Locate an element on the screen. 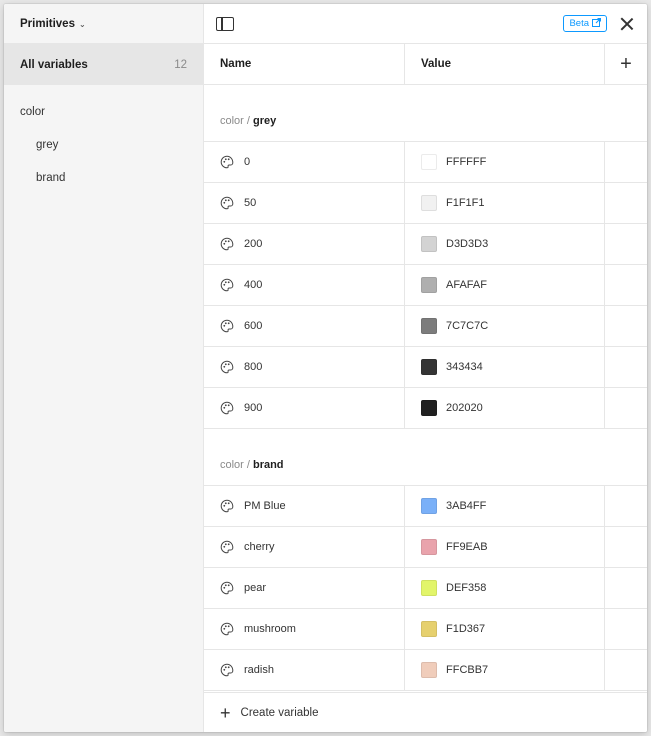 This screenshot has width=651, height=736. sidebar-group-grey: grey is located at coordinates (103, 144).